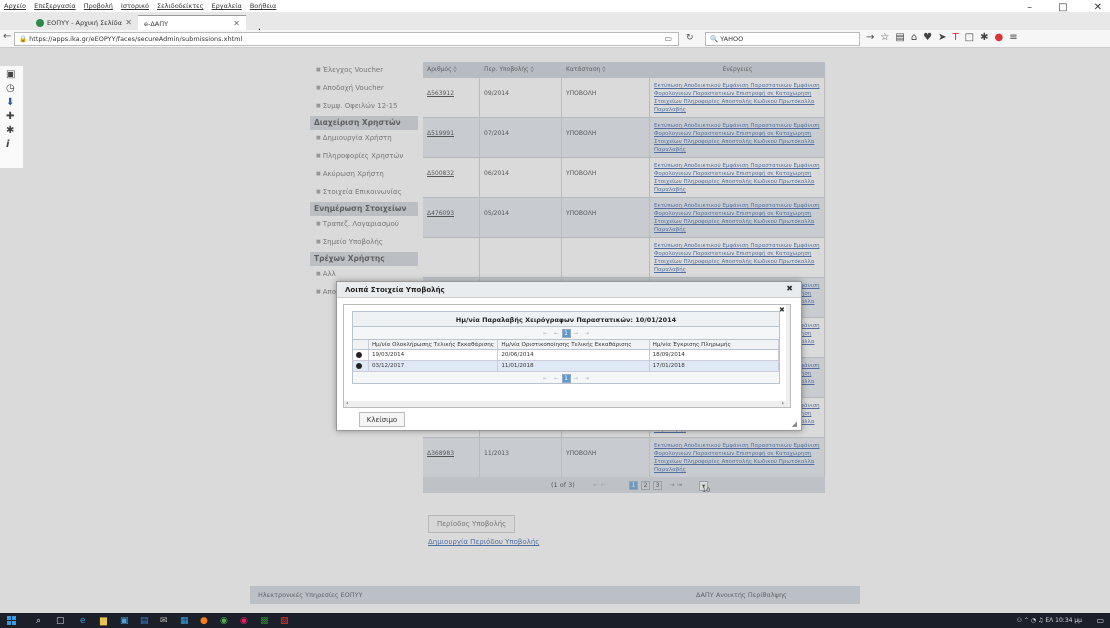 This screenshot has height=628, width=1110. Describe the element at coordinates (715, 355) in the screenshot. I see `cell-payment-approval-date: 18/09/2014` at that location.